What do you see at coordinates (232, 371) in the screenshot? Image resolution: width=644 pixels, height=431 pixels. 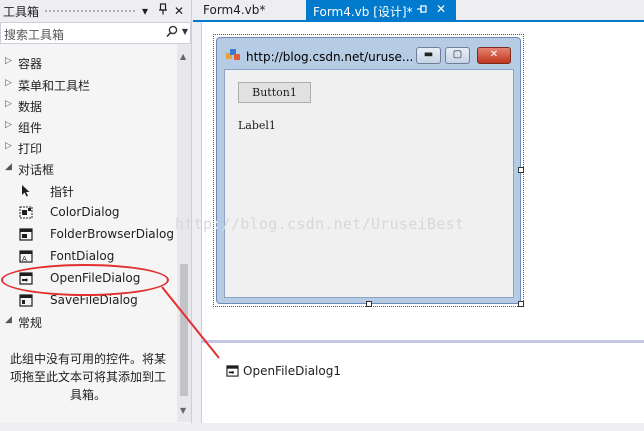 I see `open-file-dialog-icon` at bounding box center [232, 371].